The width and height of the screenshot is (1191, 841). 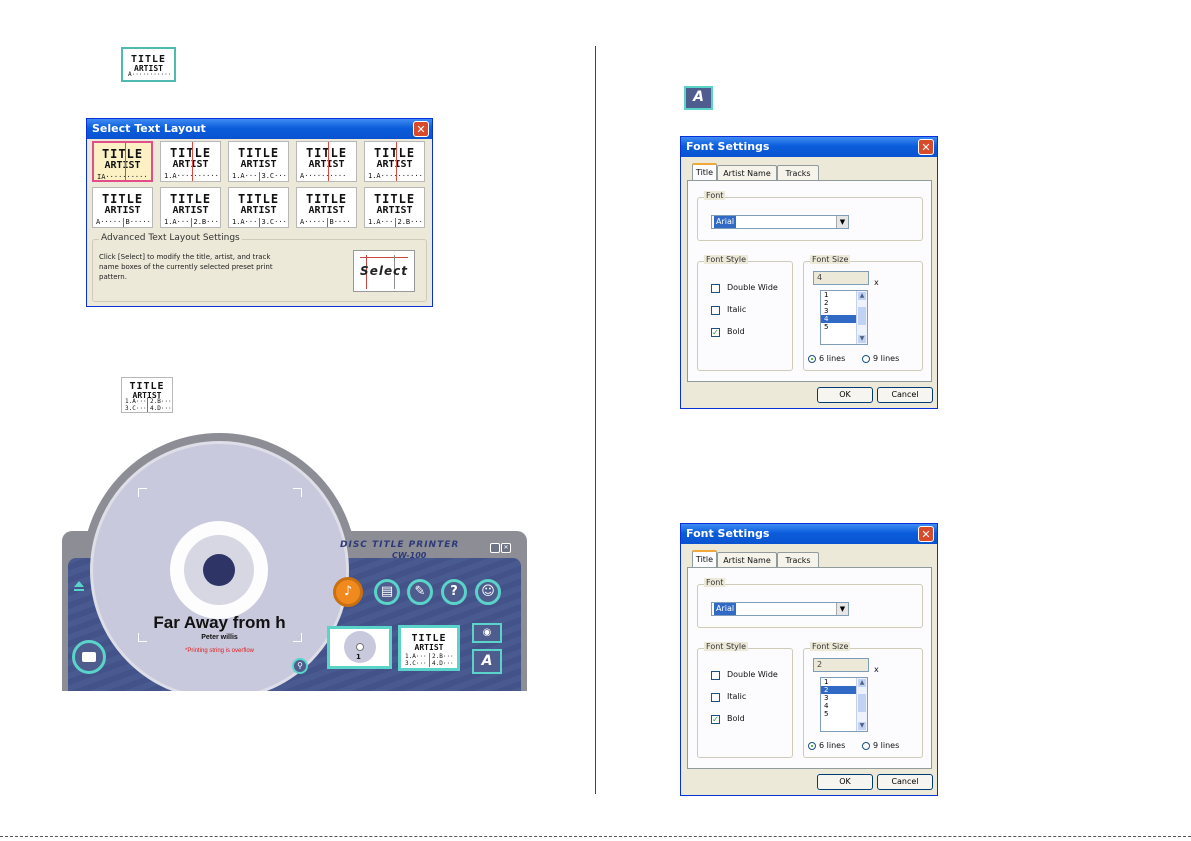 I want to click on layout-option-5: TITLEARTIST1.A··········2.B·······, so click(x=394, y=161).